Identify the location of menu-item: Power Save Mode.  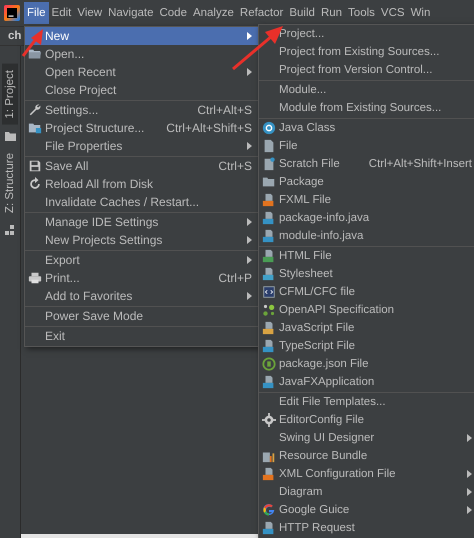
(141, 316).